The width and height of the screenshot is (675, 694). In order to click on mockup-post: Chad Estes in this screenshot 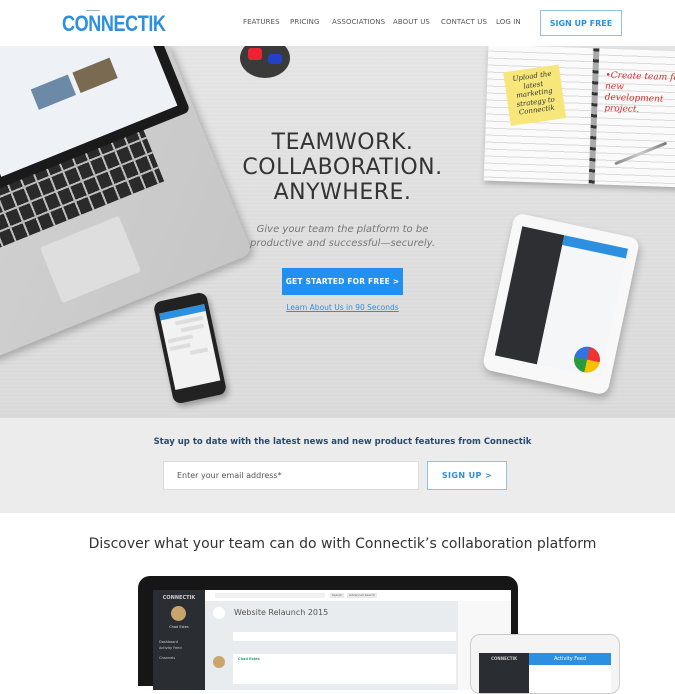, I will do `click(344, 669)`.